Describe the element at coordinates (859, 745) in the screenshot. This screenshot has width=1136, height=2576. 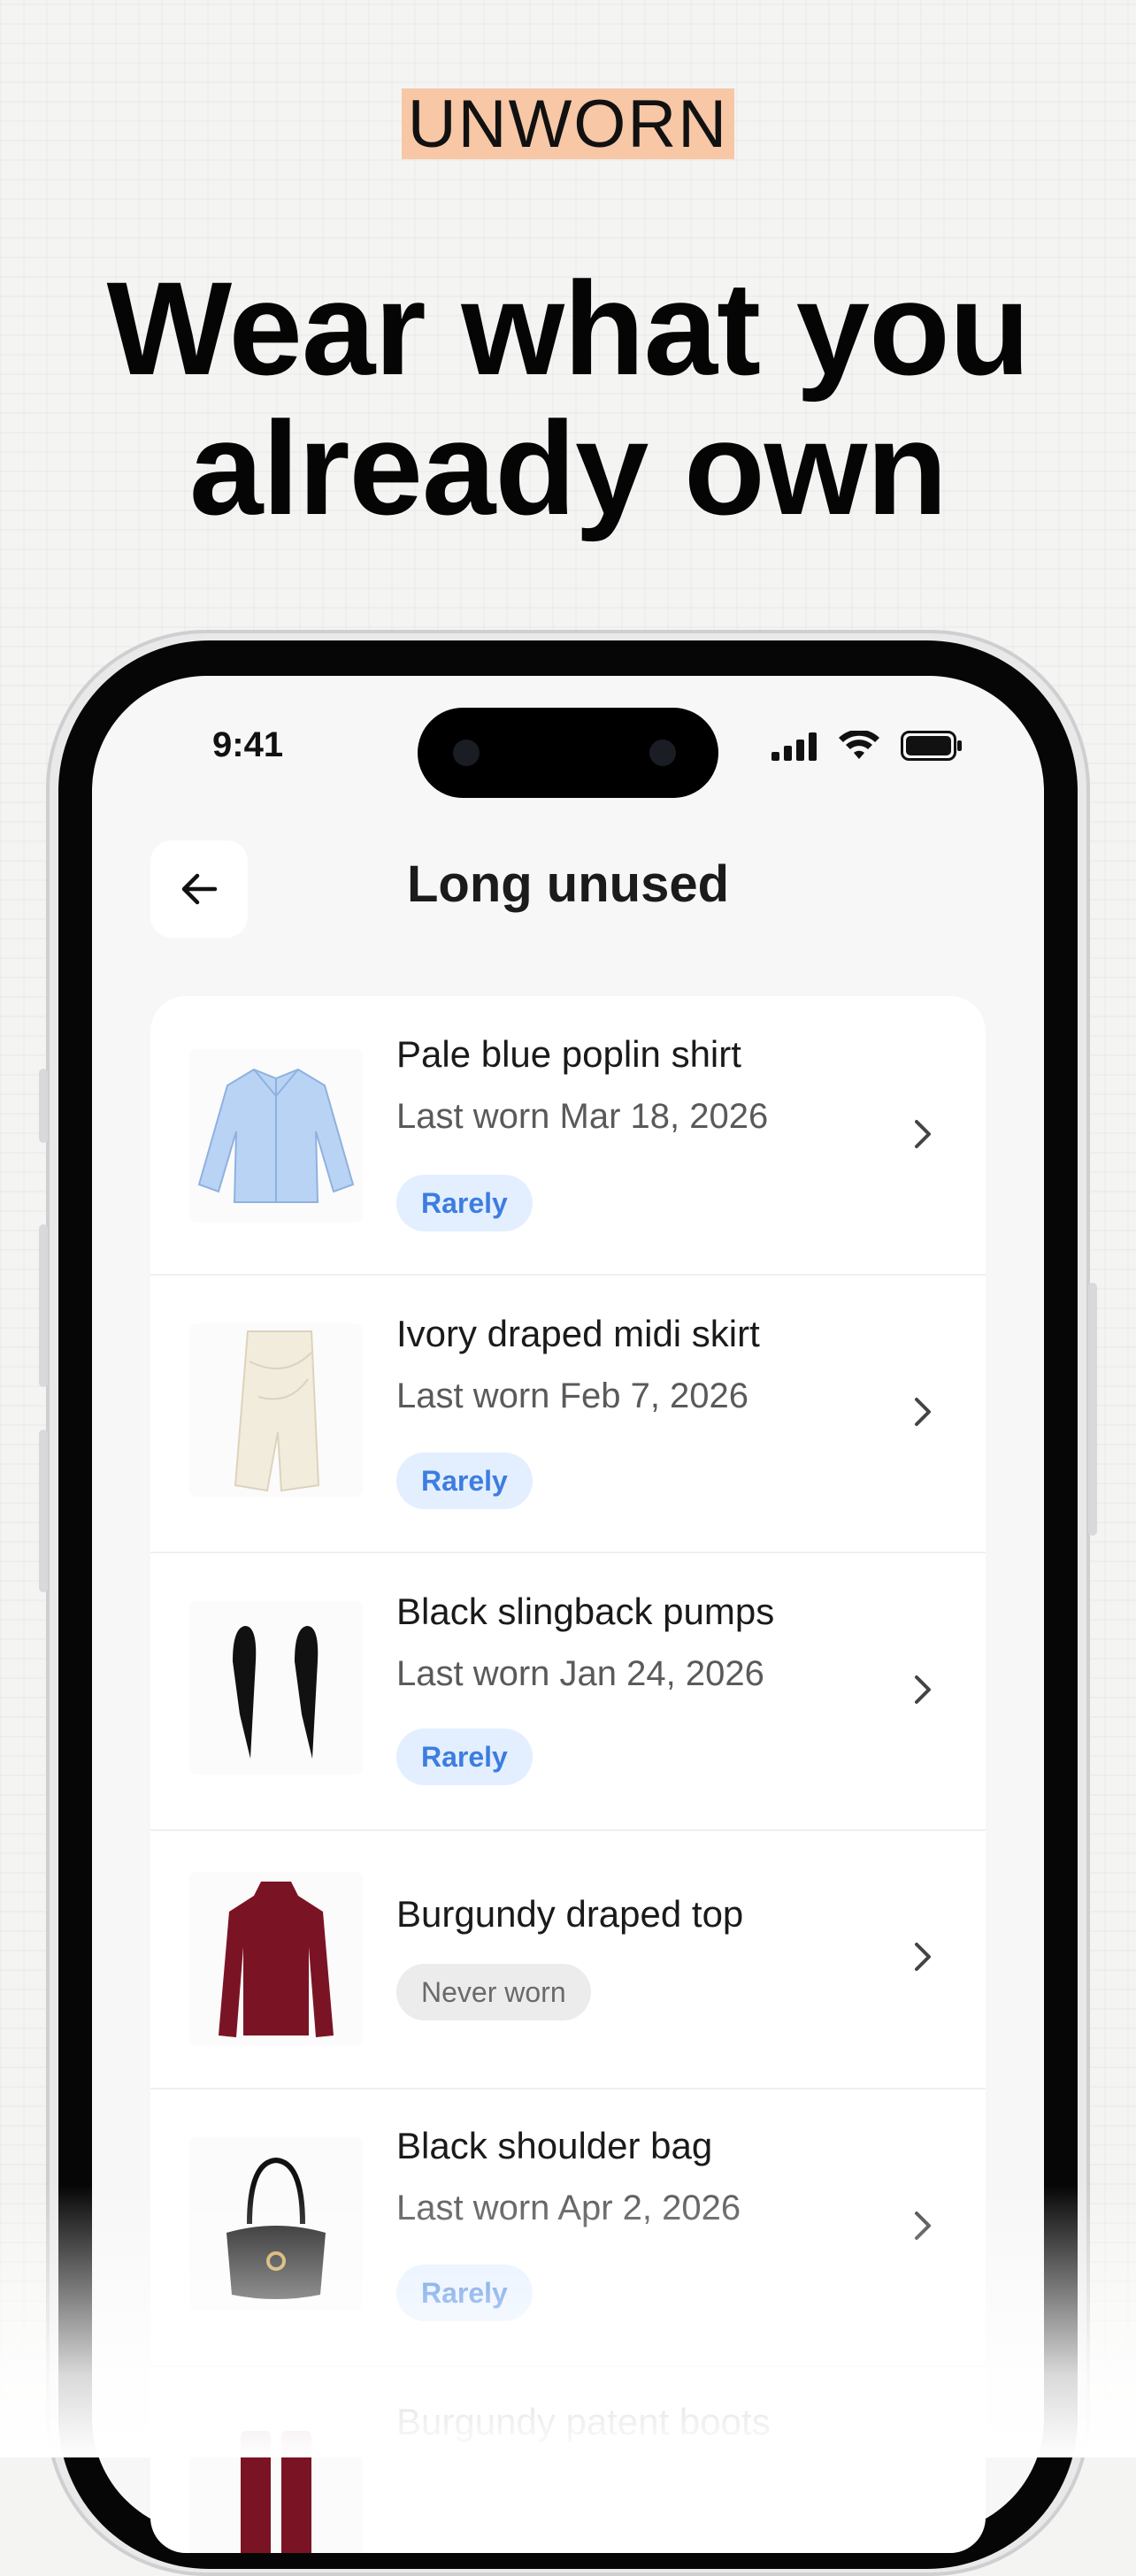
I see `wifi-icon` at that location.